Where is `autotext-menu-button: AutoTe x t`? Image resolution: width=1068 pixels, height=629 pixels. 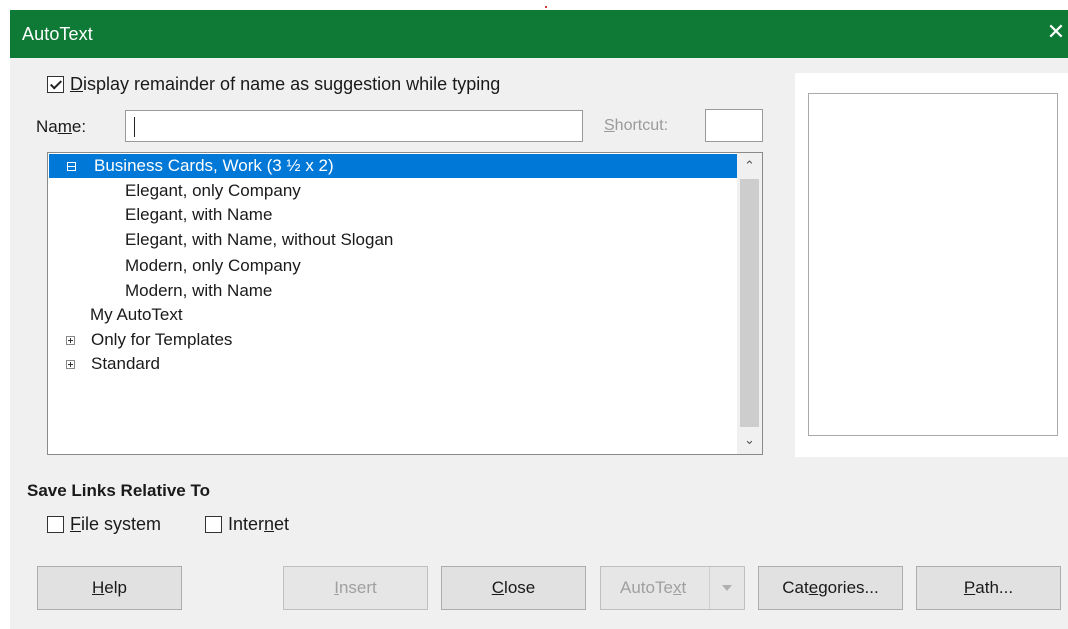
autotext-menu-button: AutoTe x t is located at coordinates (672, 588).